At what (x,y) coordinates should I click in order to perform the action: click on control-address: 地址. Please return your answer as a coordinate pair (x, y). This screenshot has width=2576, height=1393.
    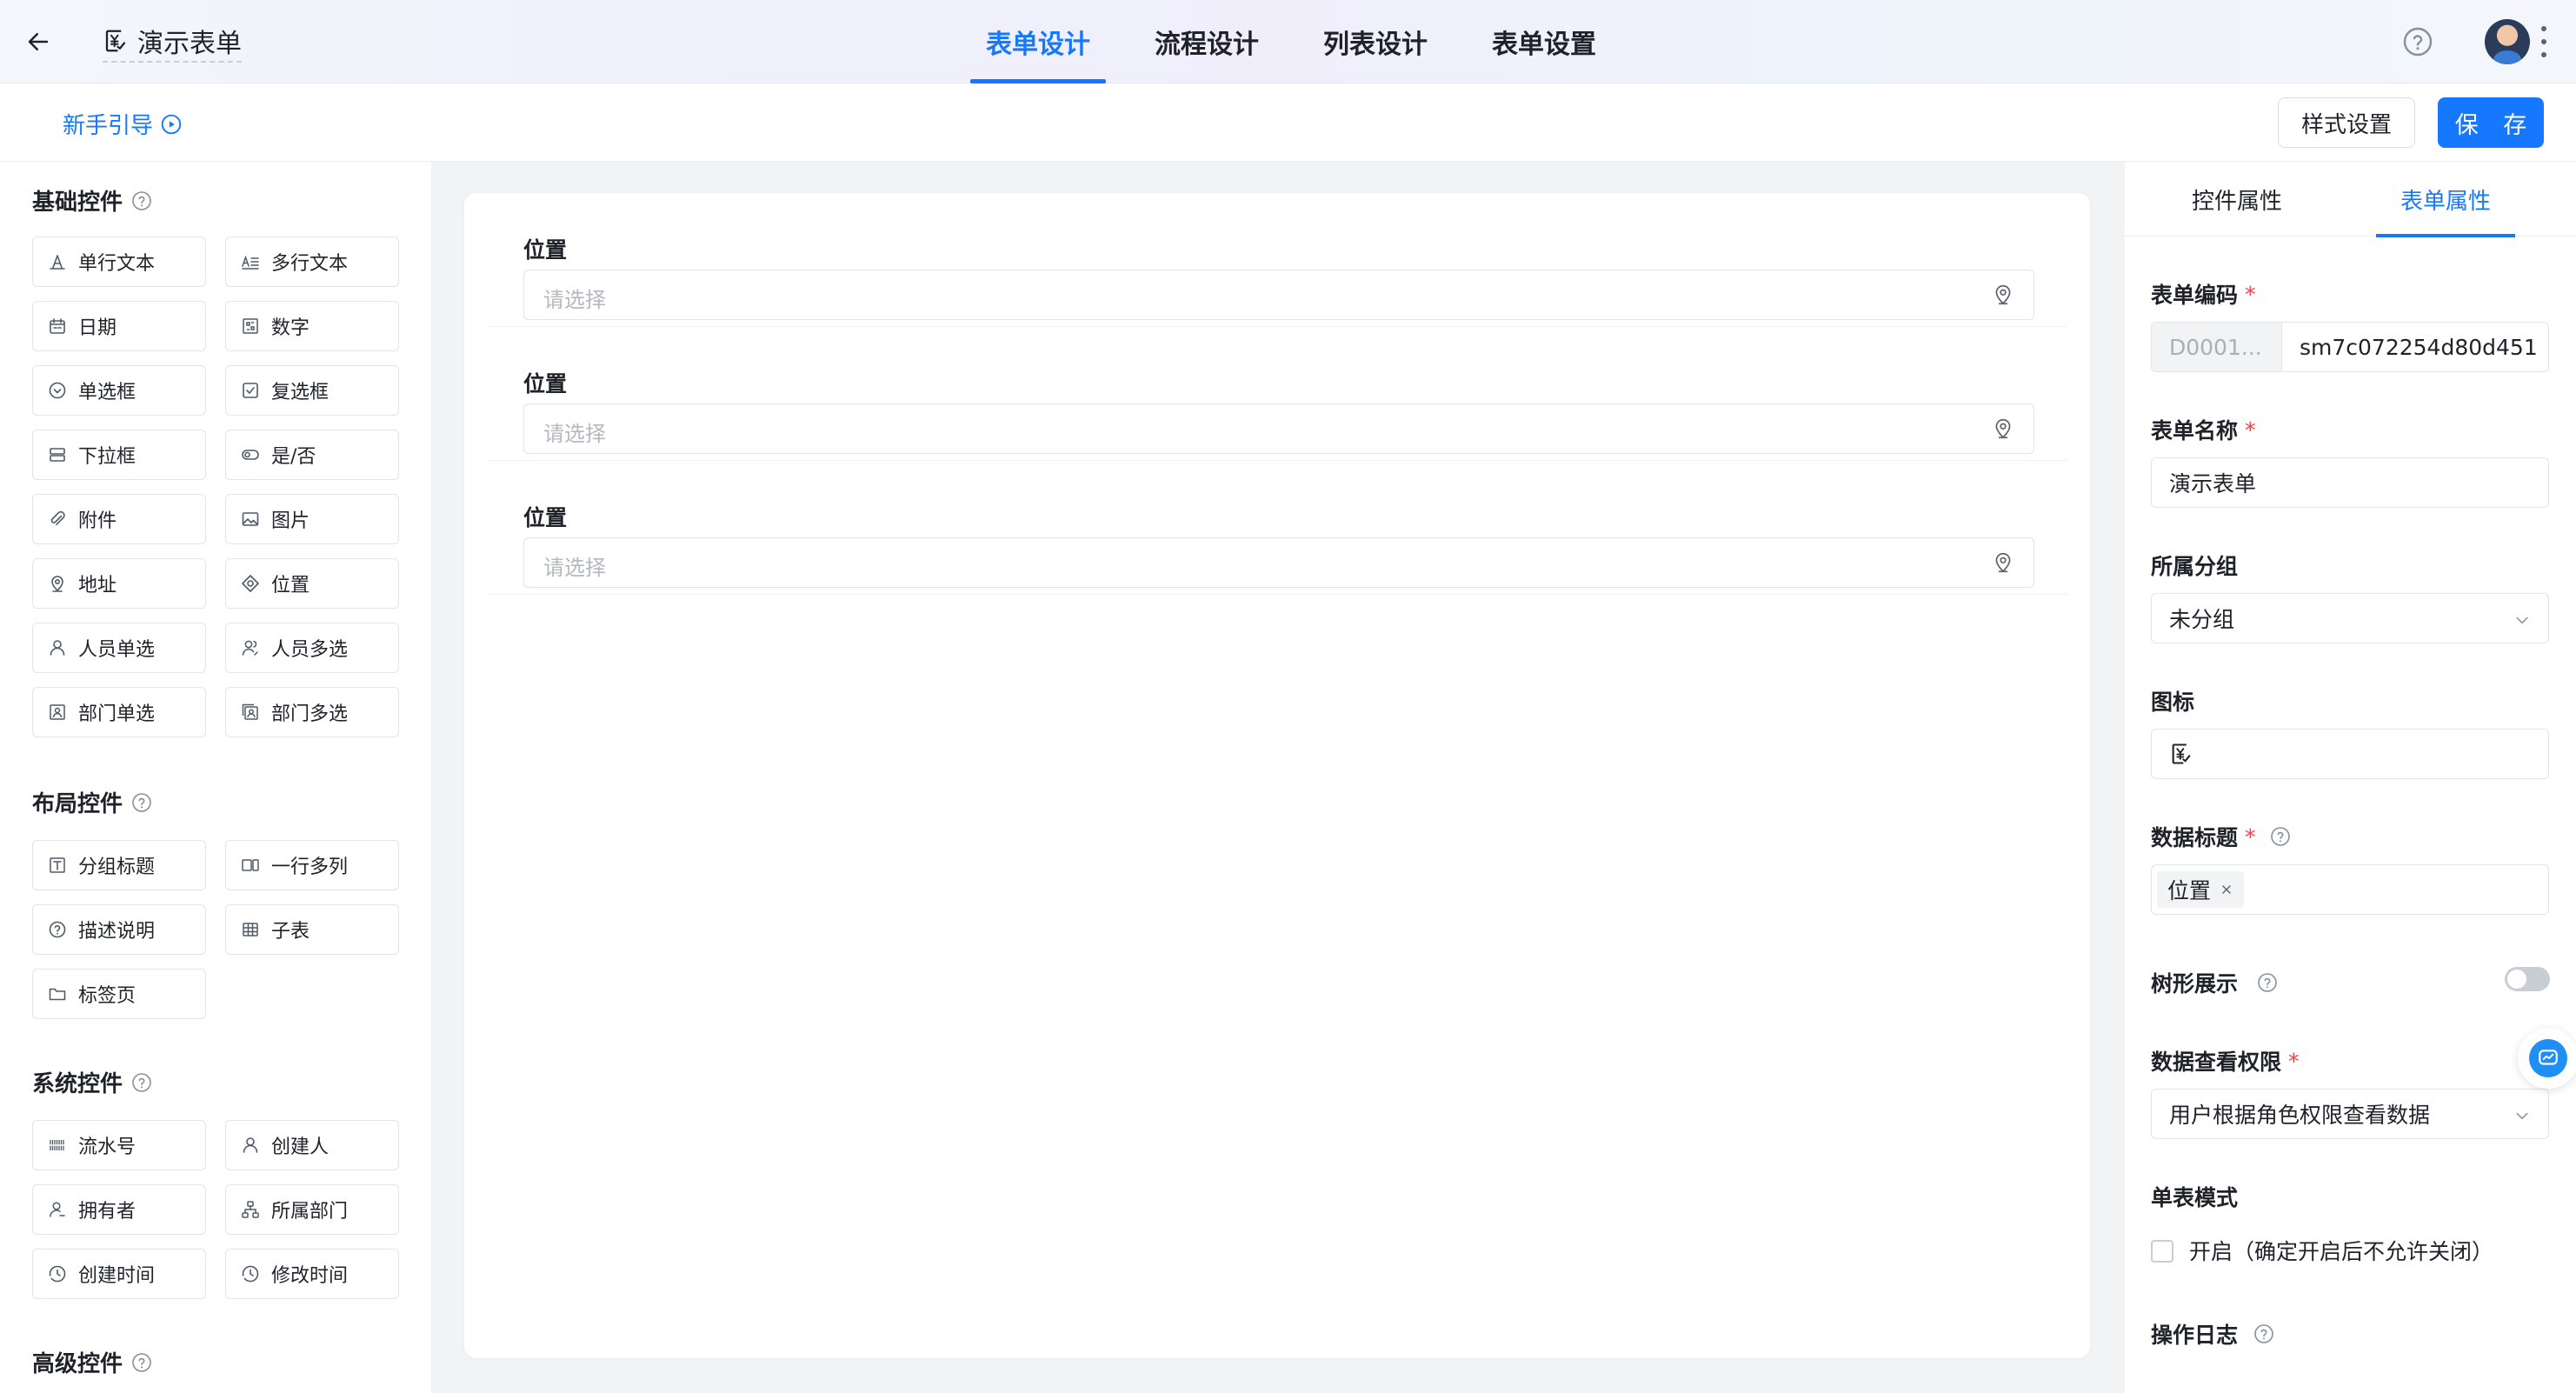
    Looking at the image, I should click on (119, 584).